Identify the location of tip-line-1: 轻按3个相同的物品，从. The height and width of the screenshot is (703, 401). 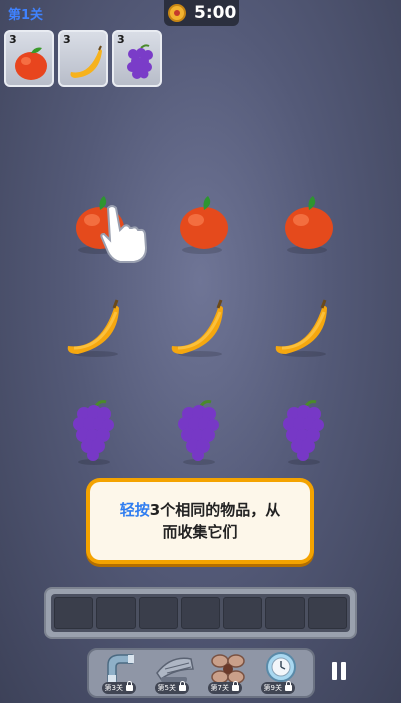
(200, 510).